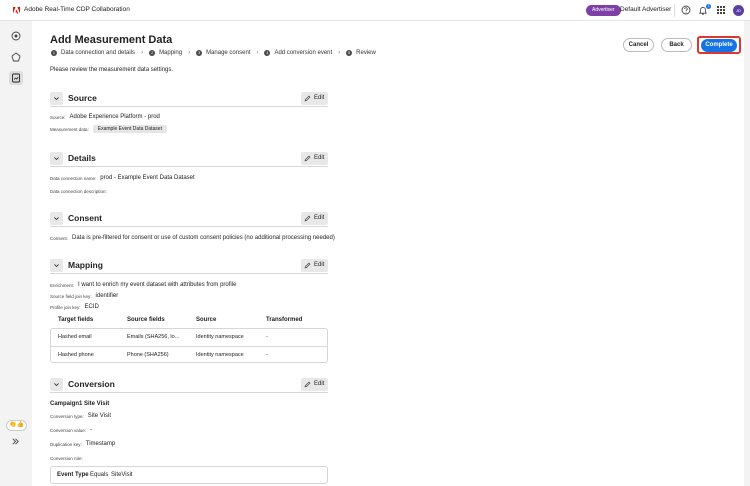  What do you see at coordinates (99, 416) in the screenshot?
I see `conversion-type-value: Site Visit` at bounding box center [99, 416].